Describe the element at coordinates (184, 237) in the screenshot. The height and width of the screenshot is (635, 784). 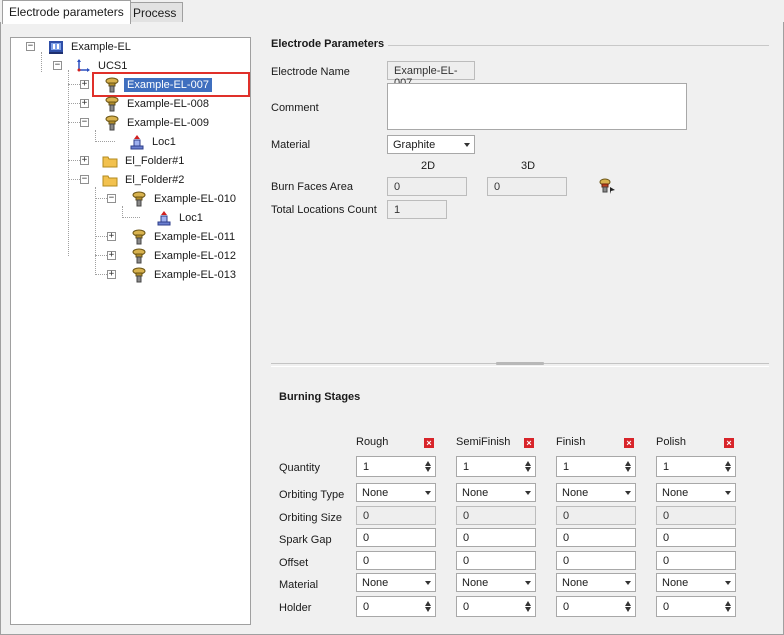
I see `tree-item-example-el-011: Example-EL-011` at that location.